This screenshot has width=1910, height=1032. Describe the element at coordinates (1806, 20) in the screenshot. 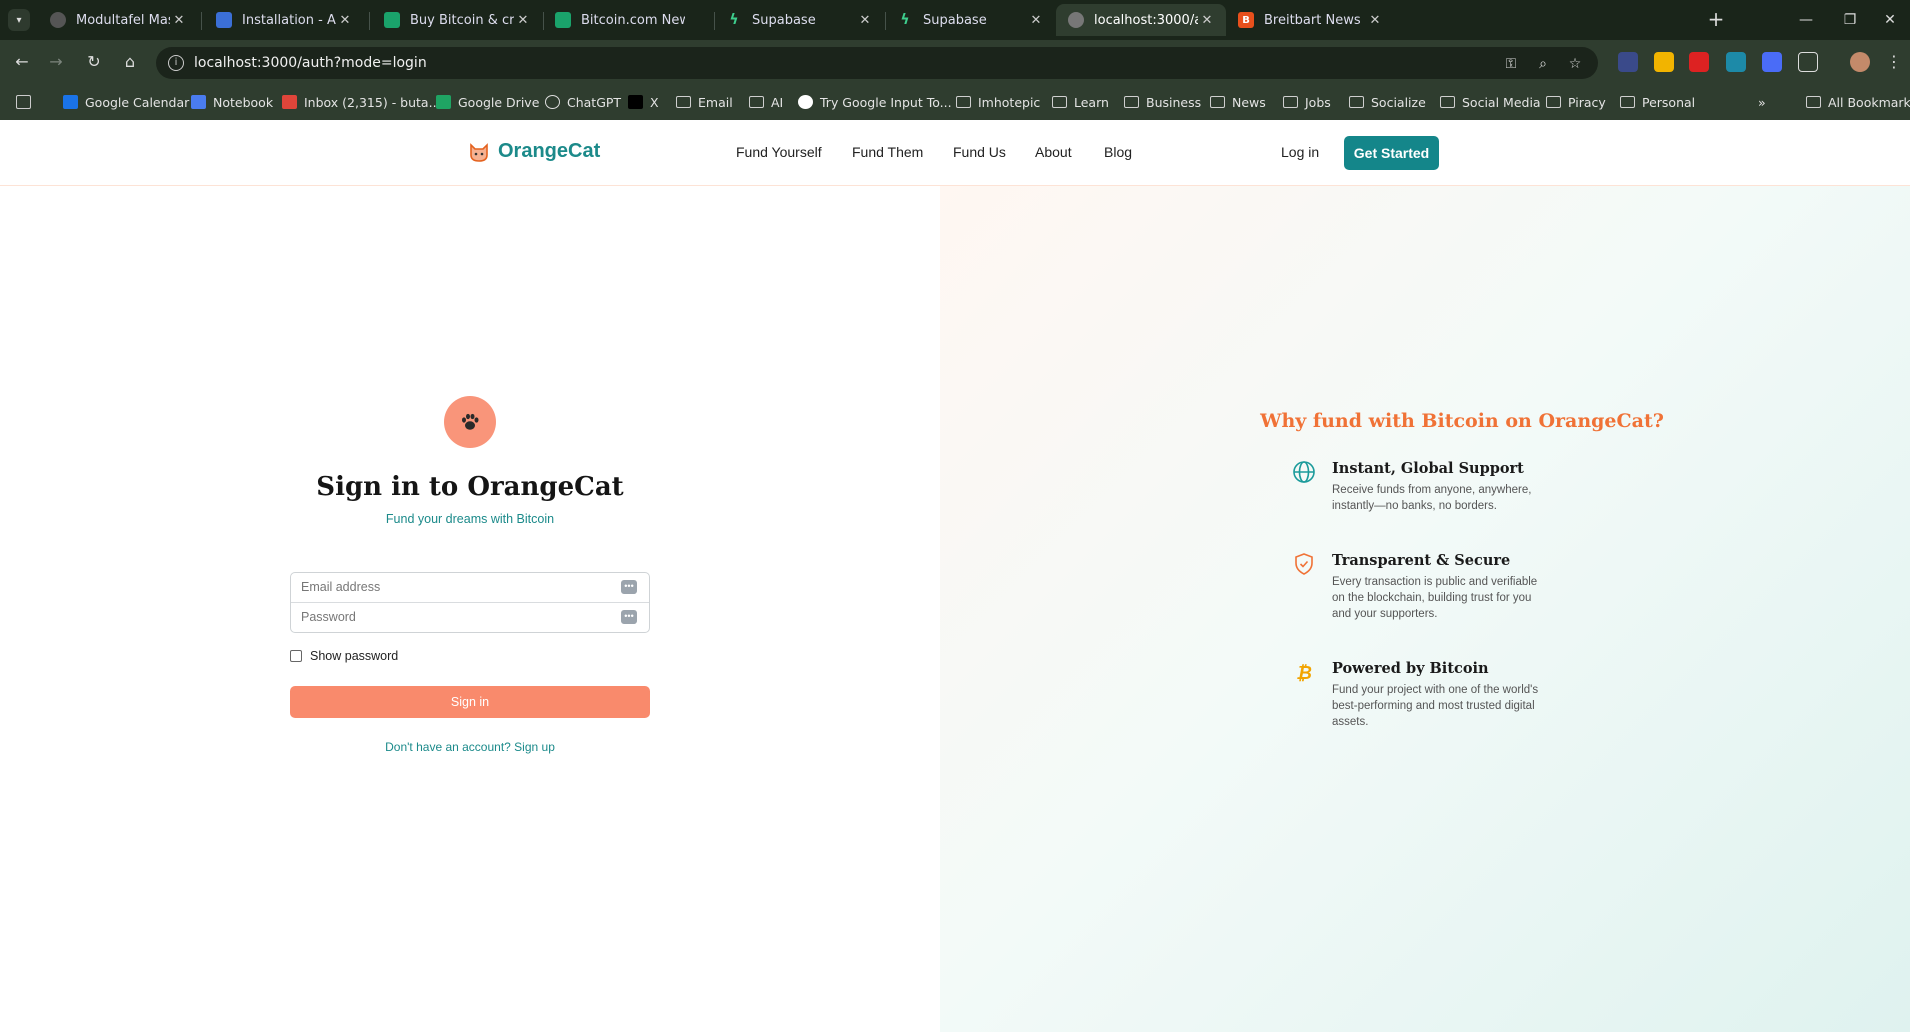

I see `minimize-icon: —` at that location.